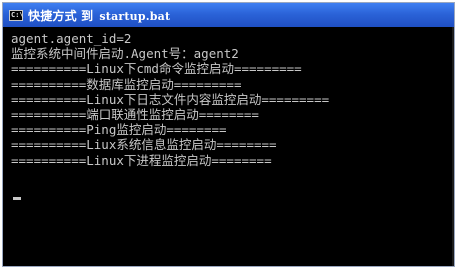 The image size is (459, 271). Describe the element at coordinates (135, 16) in the screenshot. I see `window-title-file: startup.bat` at that location.